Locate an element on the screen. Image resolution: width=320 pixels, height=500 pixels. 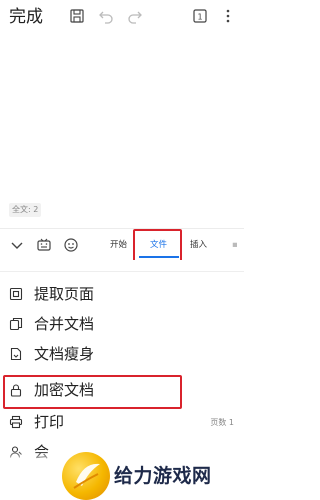
tab-start: 开始 is located at coordinates (118, 245).